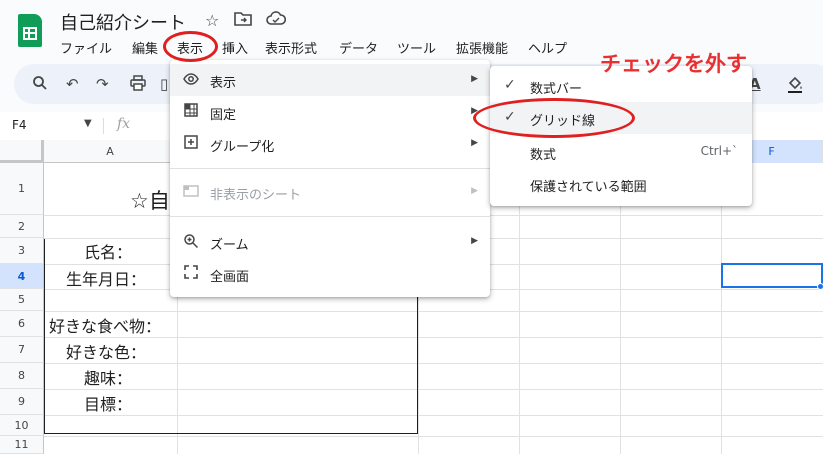  Describe the element at coordinates (212, 20) in the screenshot. I see `star-icon: ☆` at that location.